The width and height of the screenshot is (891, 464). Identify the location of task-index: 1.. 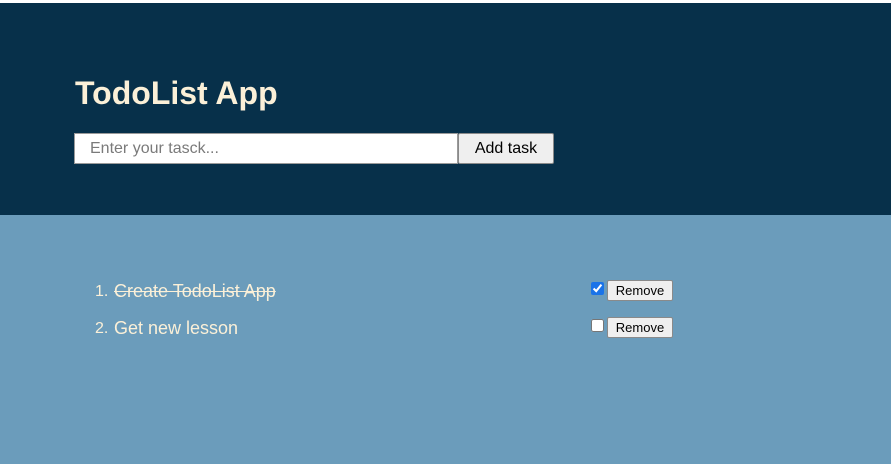
(102, 291).